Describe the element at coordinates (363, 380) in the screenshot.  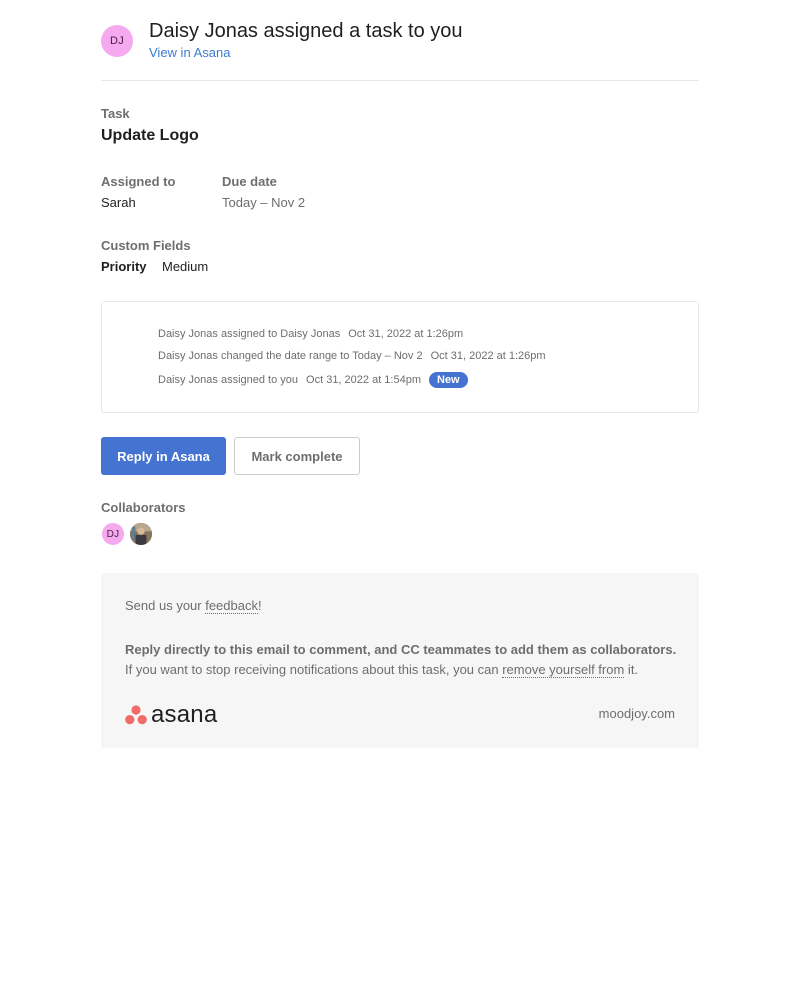
I see `activity-time: Oct 31, 2022 at 1:54pm` at that location.